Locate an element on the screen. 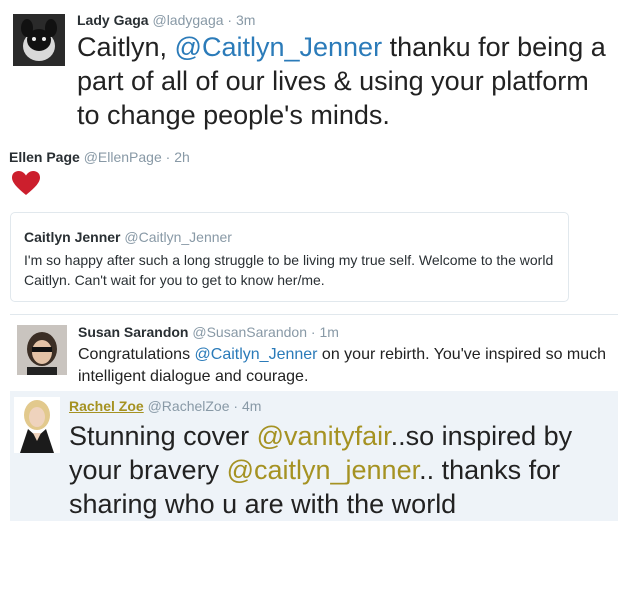 The width and height of the screenshot is (624, 603). tweet-text-part: Stunning cover is located at coordinates (163, 436).